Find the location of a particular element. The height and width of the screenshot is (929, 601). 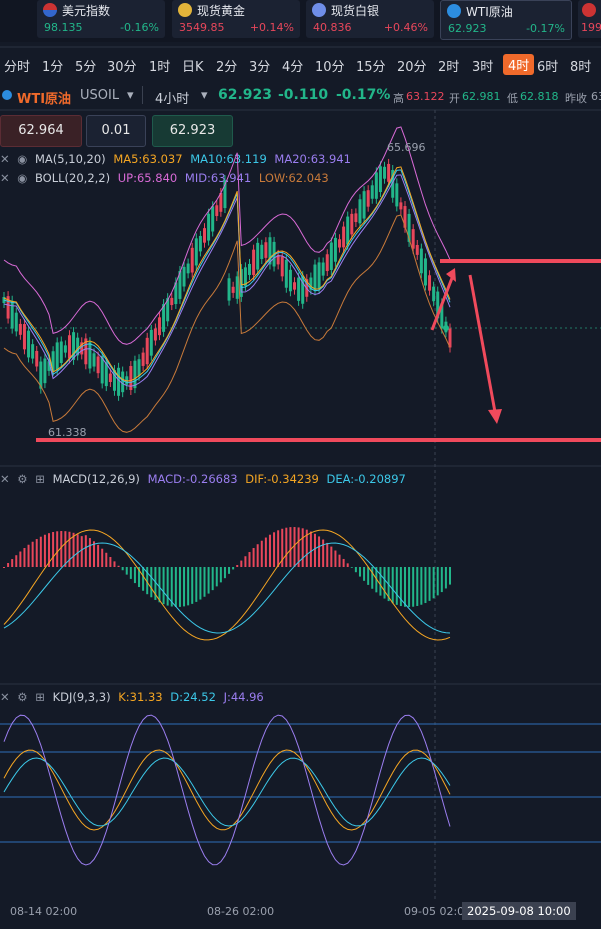

j-value: J:44.96 is located at coordinates (243, 697).